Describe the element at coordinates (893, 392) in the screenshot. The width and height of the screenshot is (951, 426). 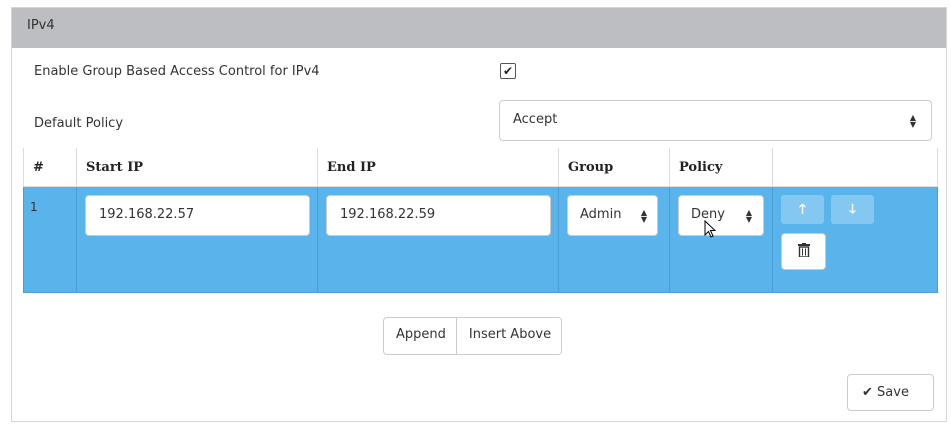
I see `save-label: Save` at that location.